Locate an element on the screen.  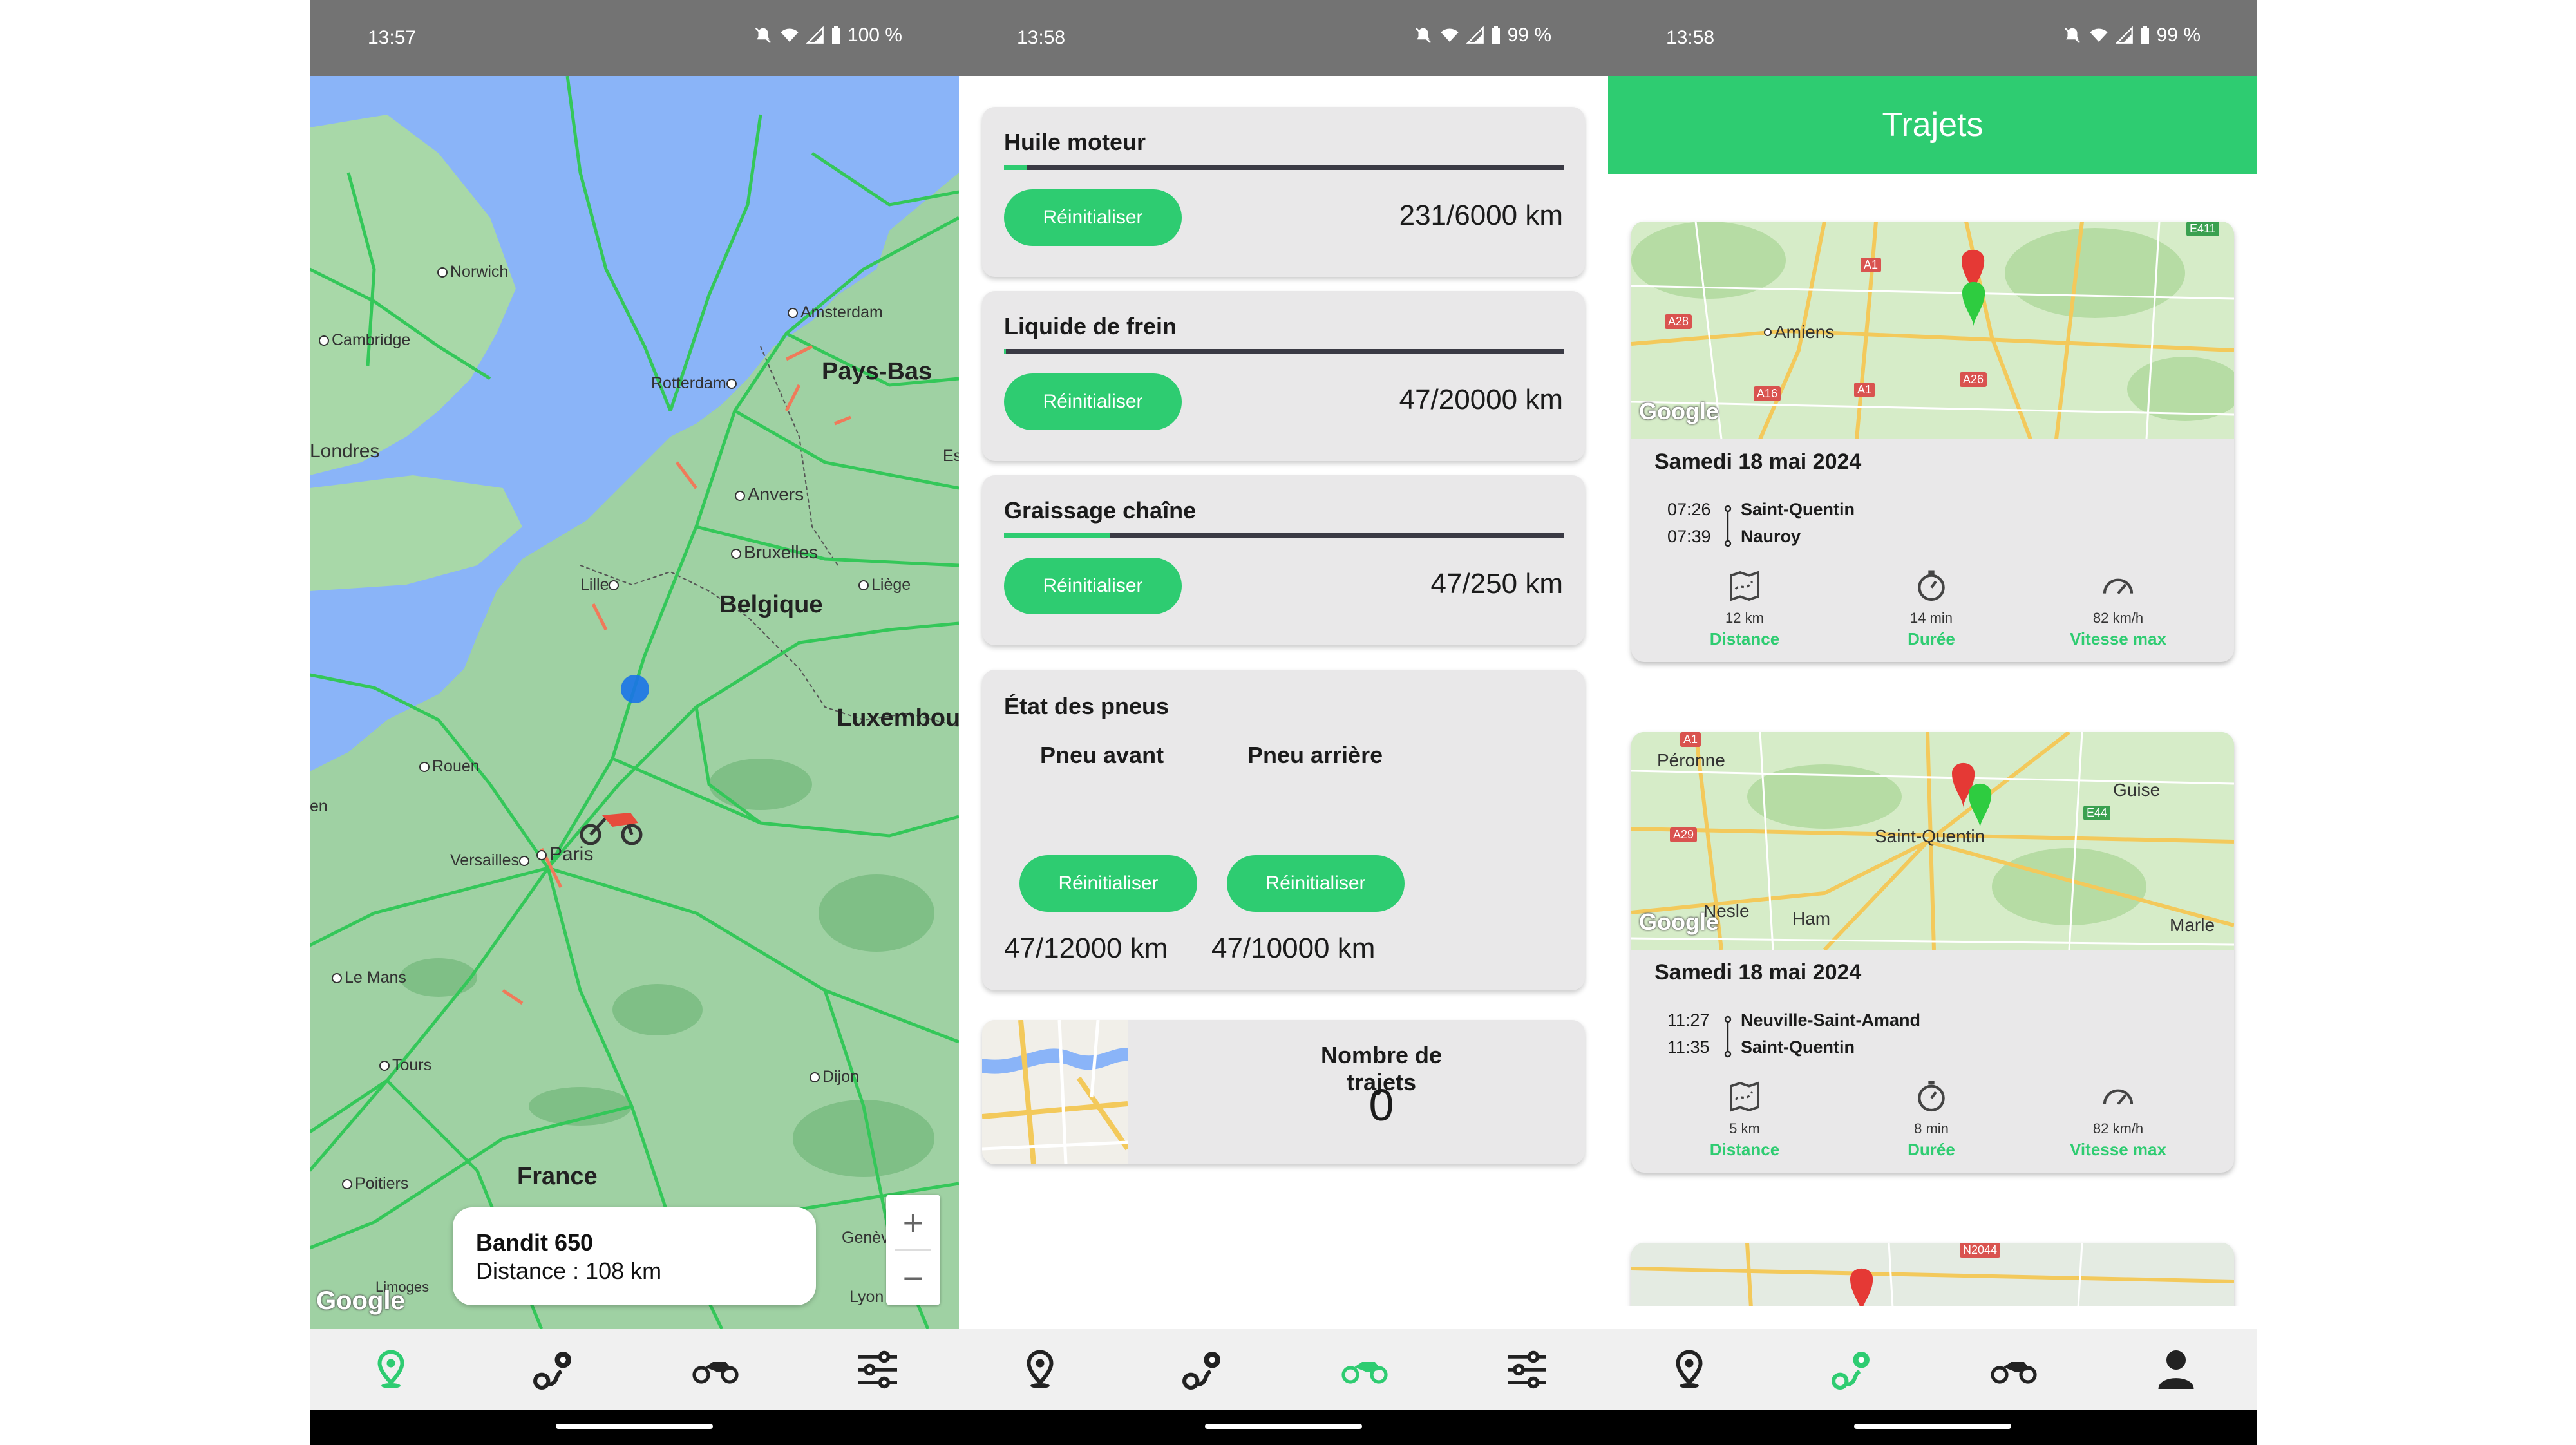
maintenance-value: 47/250 km is located at coordinates (1496, 584).